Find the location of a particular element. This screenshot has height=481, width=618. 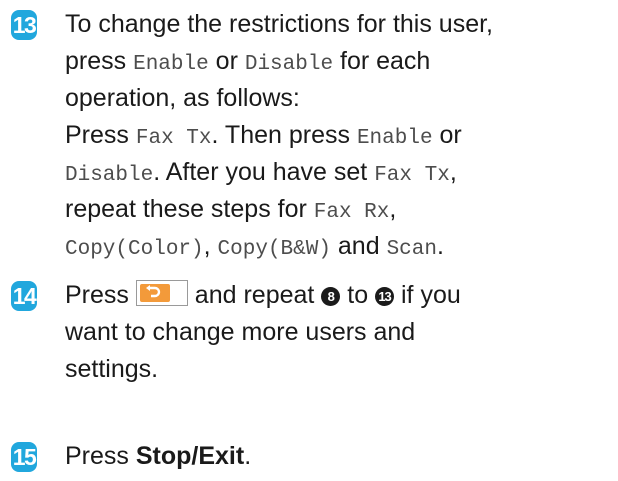

ui-term: Copy(B&W) is located at coordinates (274, 249).